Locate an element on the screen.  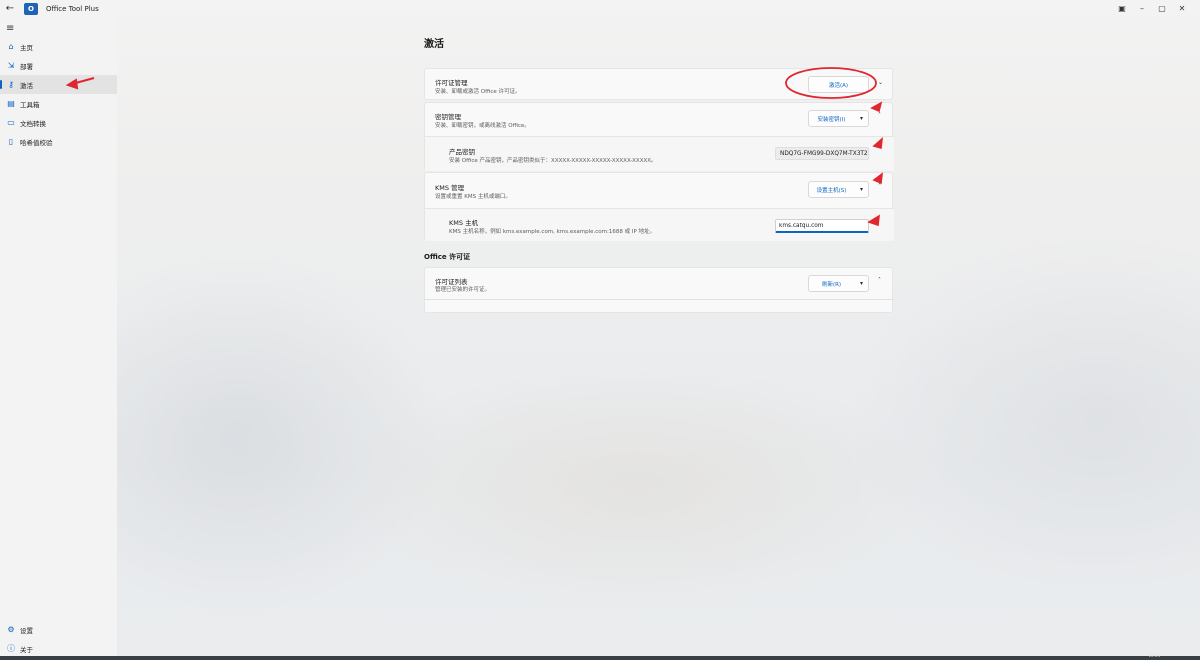
annotation-circle-activate is located at coordinates (831, 83).